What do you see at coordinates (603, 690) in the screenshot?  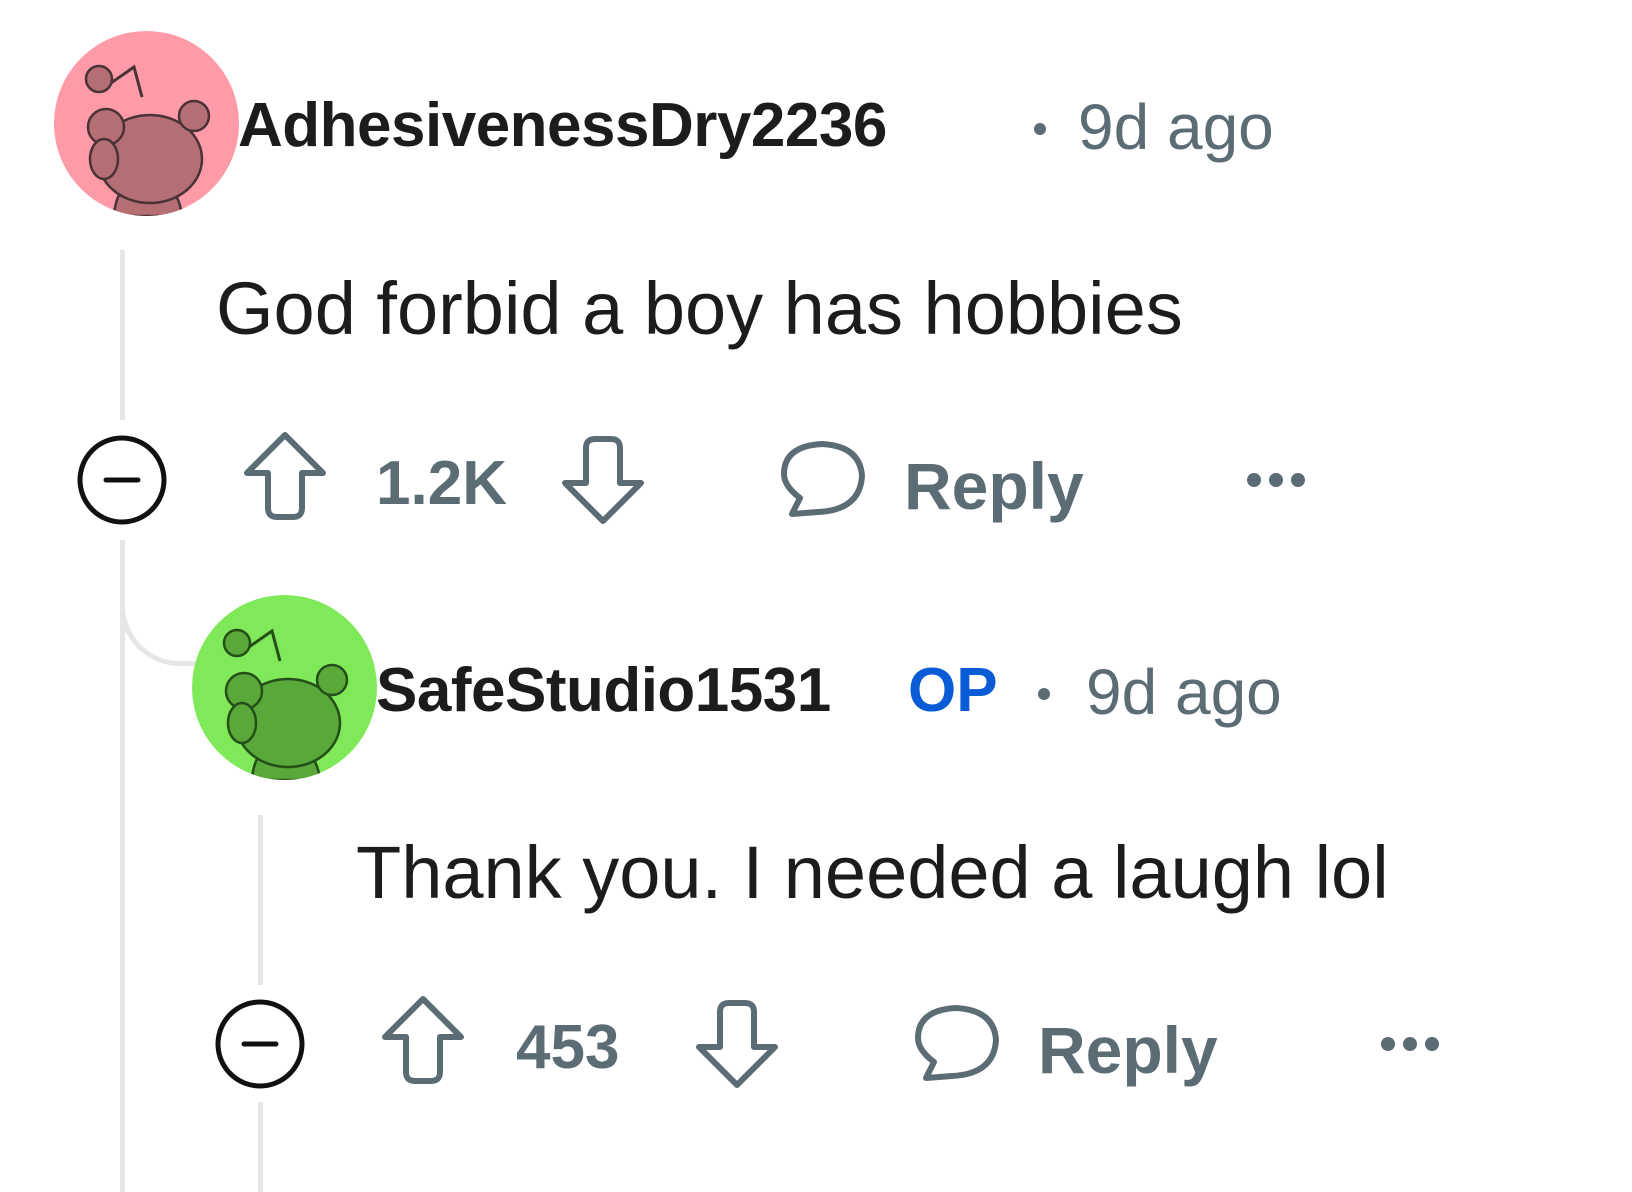 I see `username: SafeStudio1531` at bounding box center [603, 690].